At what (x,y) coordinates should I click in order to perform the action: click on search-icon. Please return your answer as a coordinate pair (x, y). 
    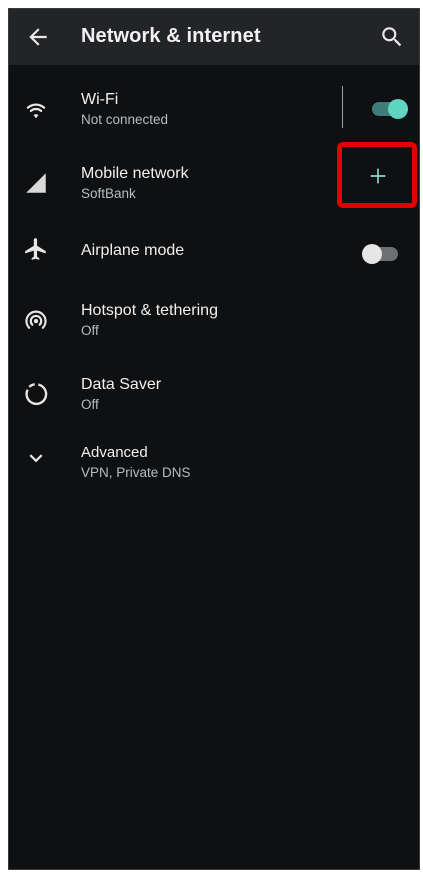
    Looking at the image, I should click on (392, 37).